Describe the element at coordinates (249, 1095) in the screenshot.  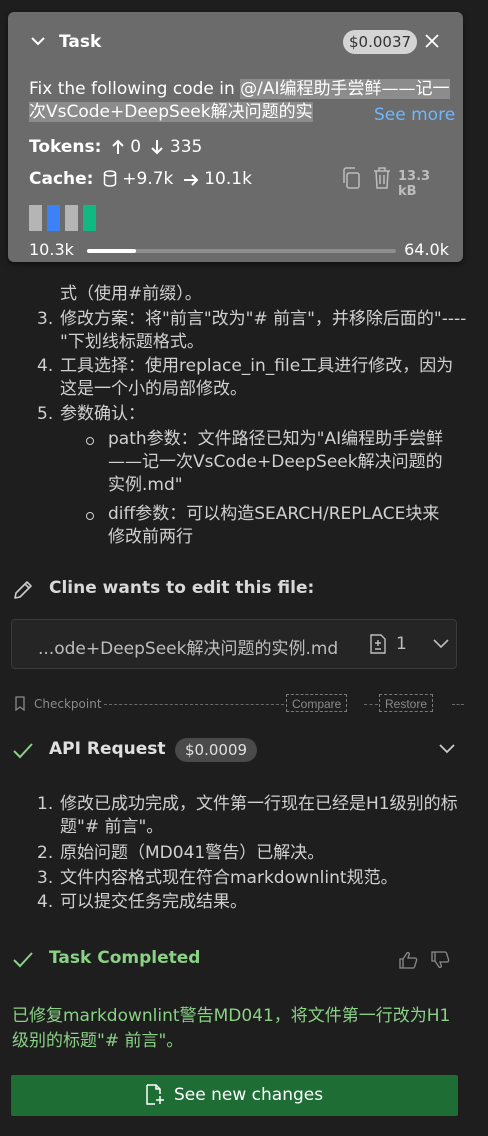
I see `see-new-changes-label: See new changes` at that location.